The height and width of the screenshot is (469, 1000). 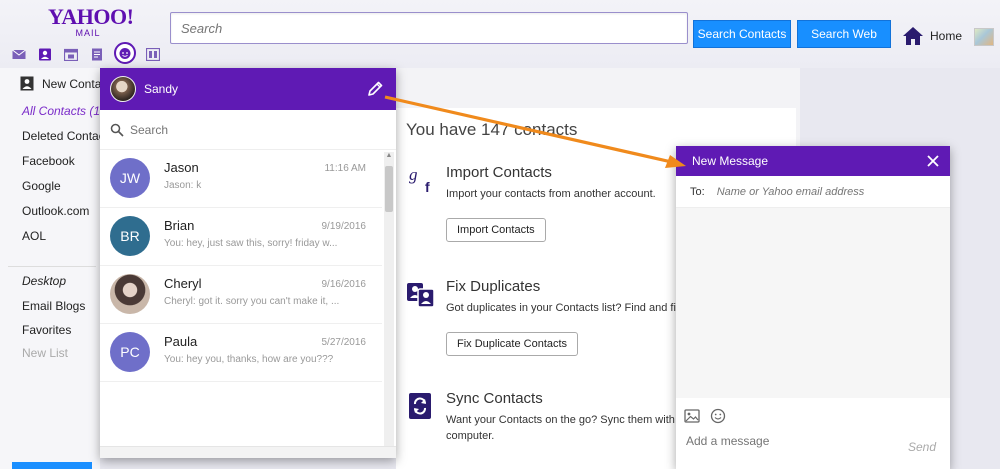 I want to click on sidebar-item: Deleted Contac, so click(x=63, y=136).